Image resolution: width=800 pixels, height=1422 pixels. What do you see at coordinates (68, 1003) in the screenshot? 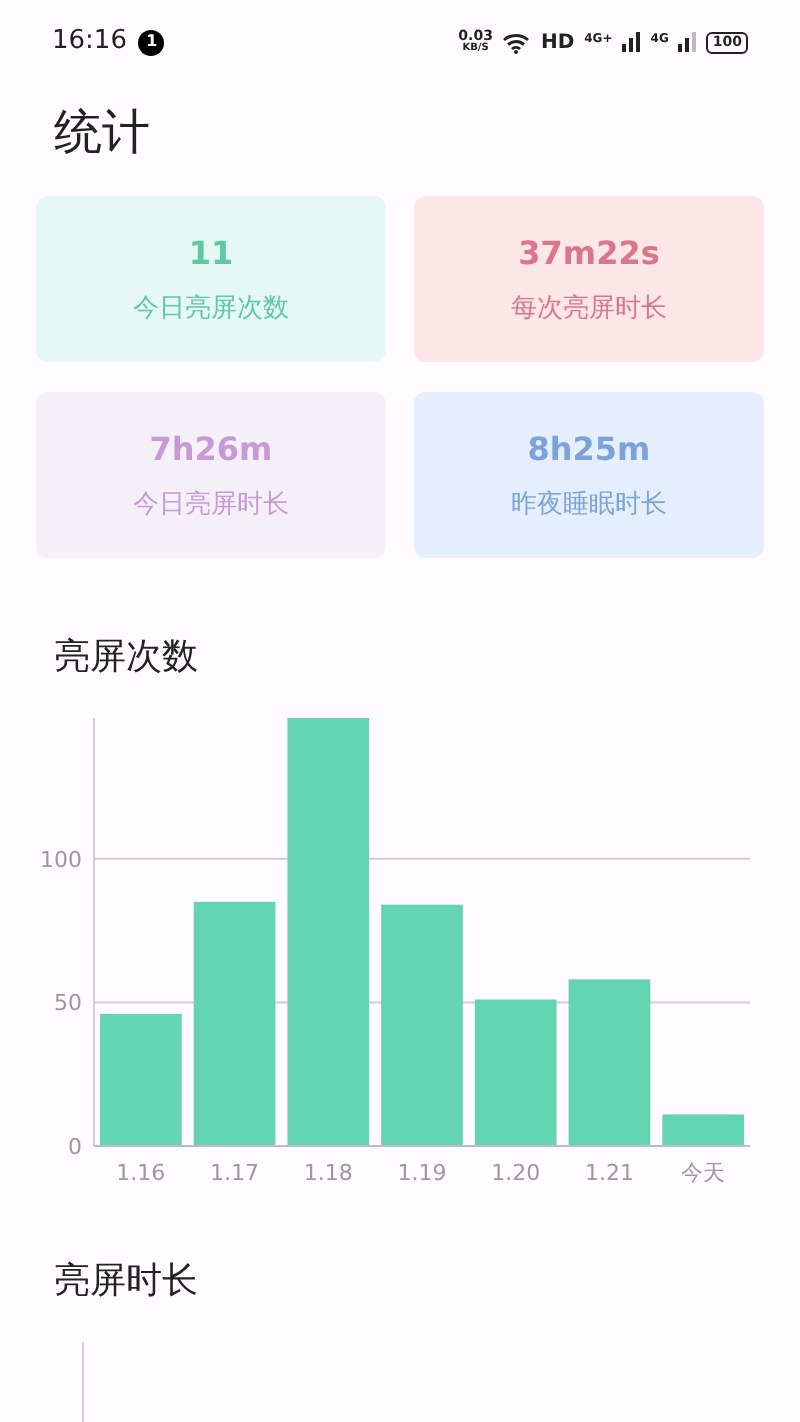
I see `axis-tick-label: 50` at bounding box center [68, 1003].